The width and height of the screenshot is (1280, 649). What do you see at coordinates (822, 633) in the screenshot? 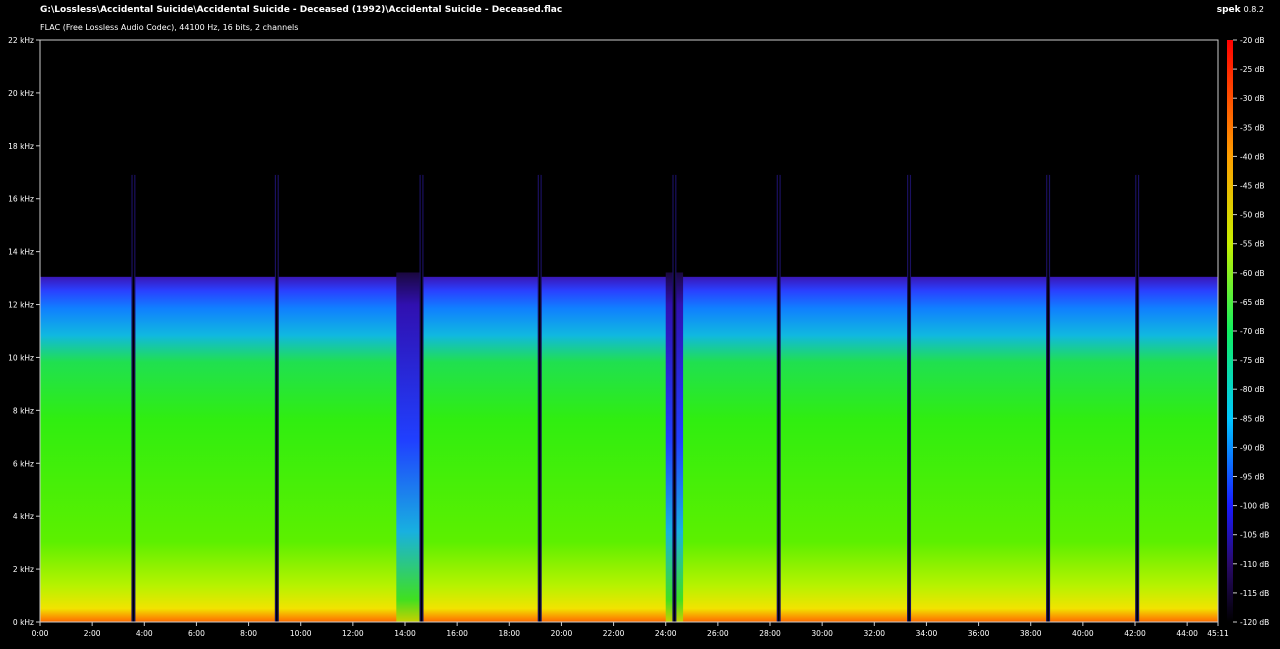
I see `time-tick-label: 30:00` at bounding box center [822, 633].